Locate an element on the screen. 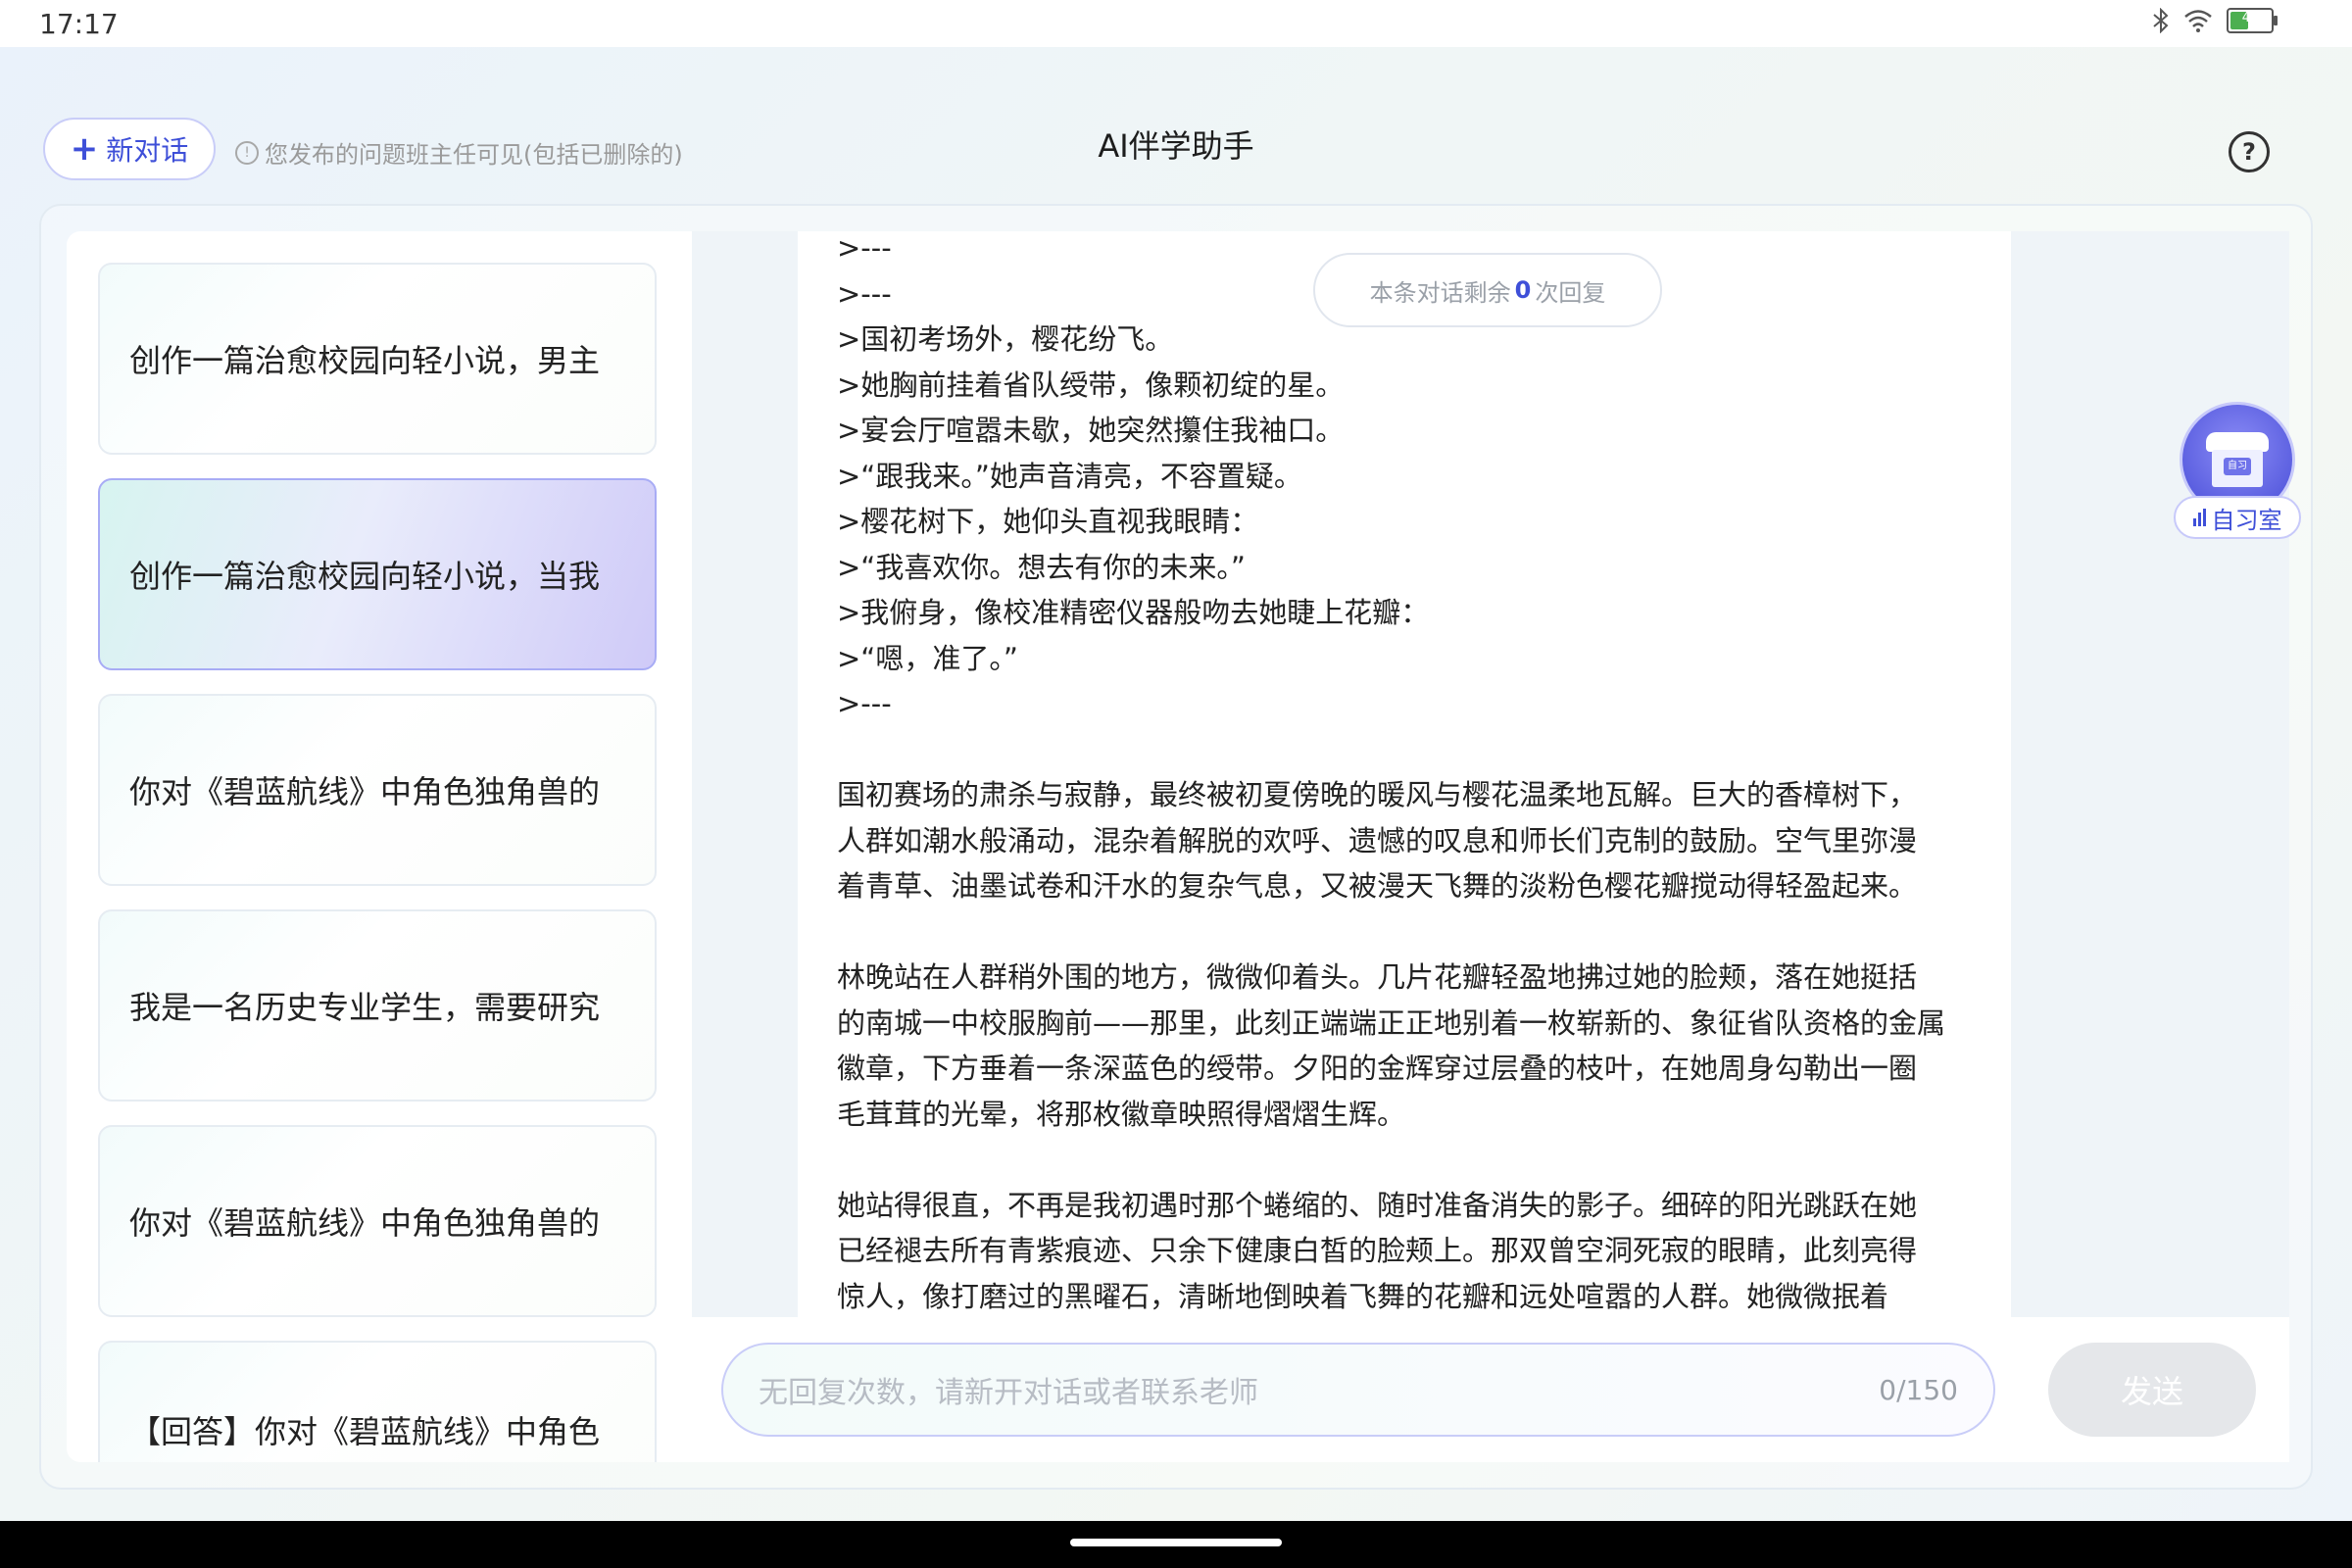 This screenshot has width=2352, height=1568. message-line: 她站得很直，不再是我初遇时那个蜷缩的、随时准备消失的影子。细碎的阳光跳跃在她 is located at coordinates (1377, 1205).